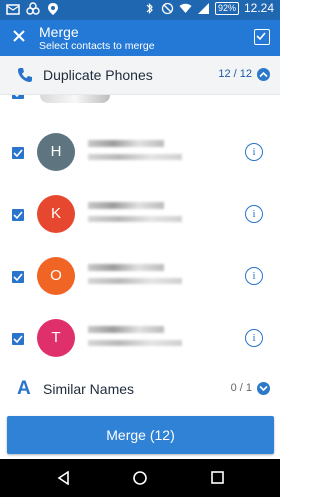 Image resolution: width=320 pixels, height=497 pixels. I want to click on section-count: 0 / 1, so click(241, 388).